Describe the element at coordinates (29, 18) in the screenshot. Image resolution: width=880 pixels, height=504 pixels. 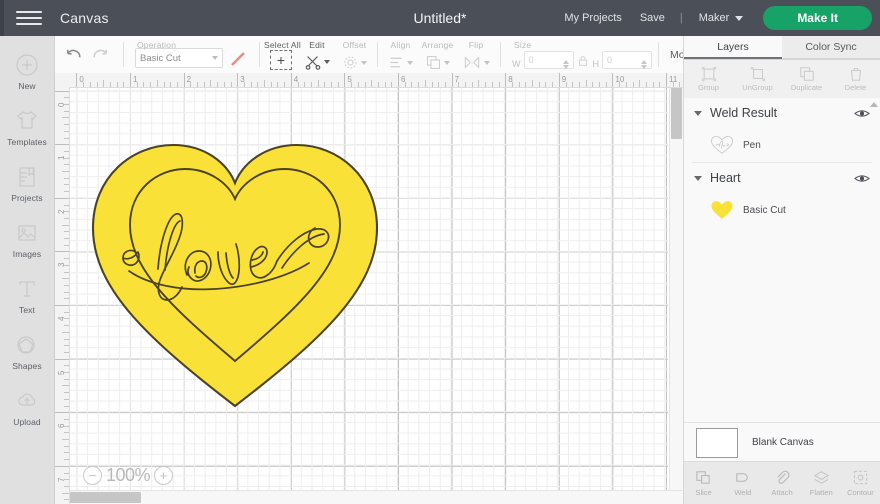
I see `hamburger-icon` at that location.